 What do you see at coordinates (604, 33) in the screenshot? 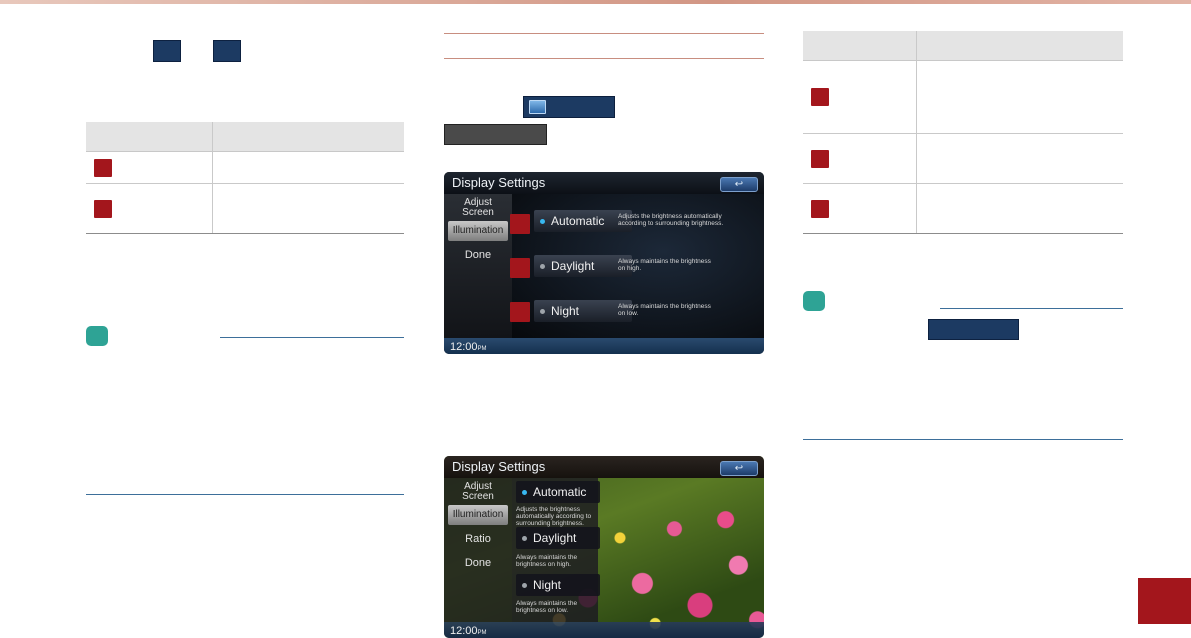
I see `section-rule-top` at bounding box center [604, 33].